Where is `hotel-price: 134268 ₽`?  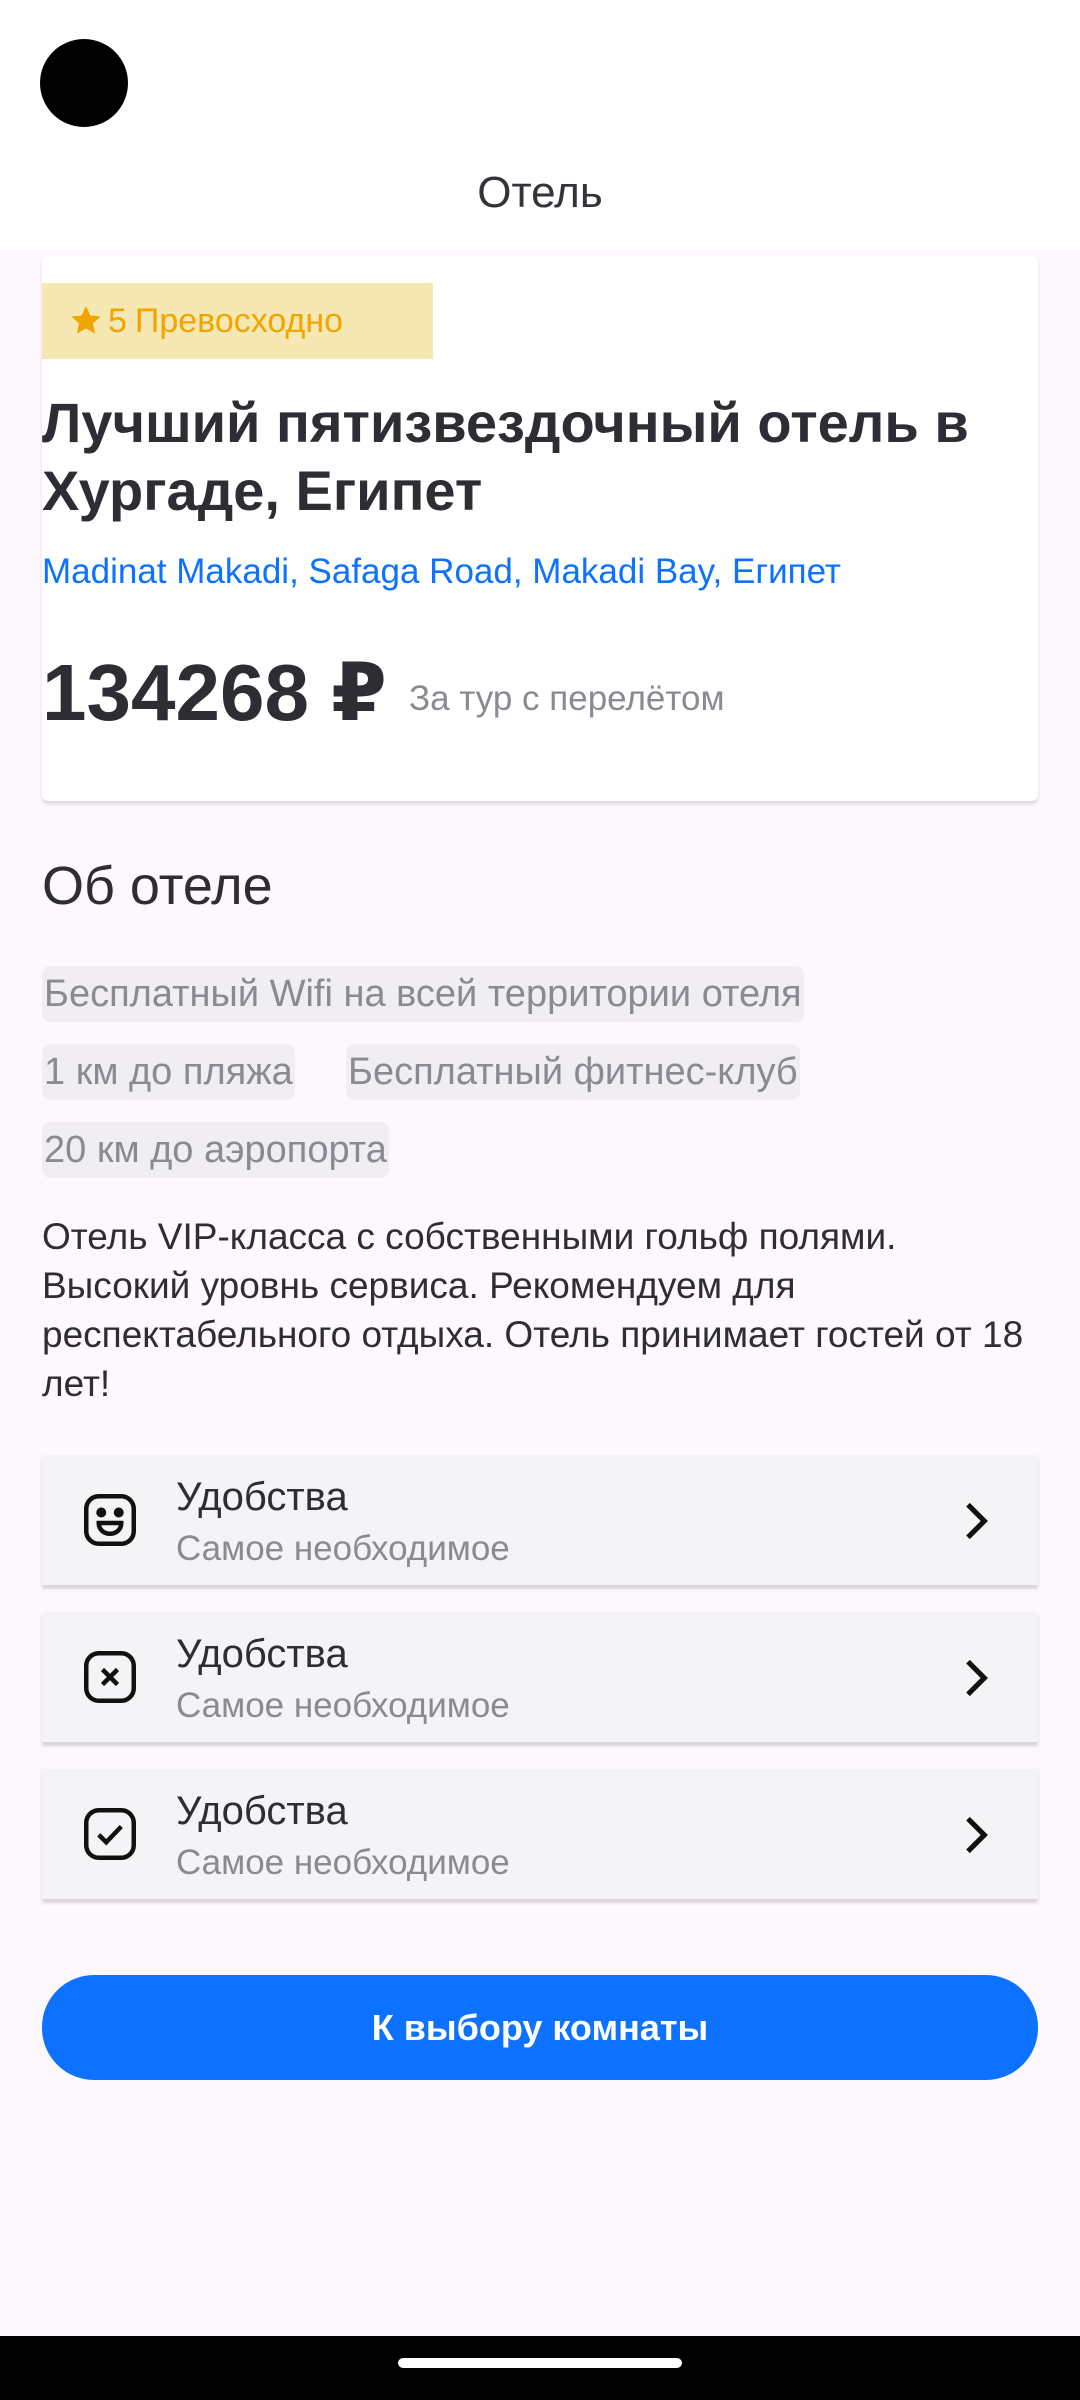 hotel-price: 134268 ₽ is located at coordinates (214, 692).